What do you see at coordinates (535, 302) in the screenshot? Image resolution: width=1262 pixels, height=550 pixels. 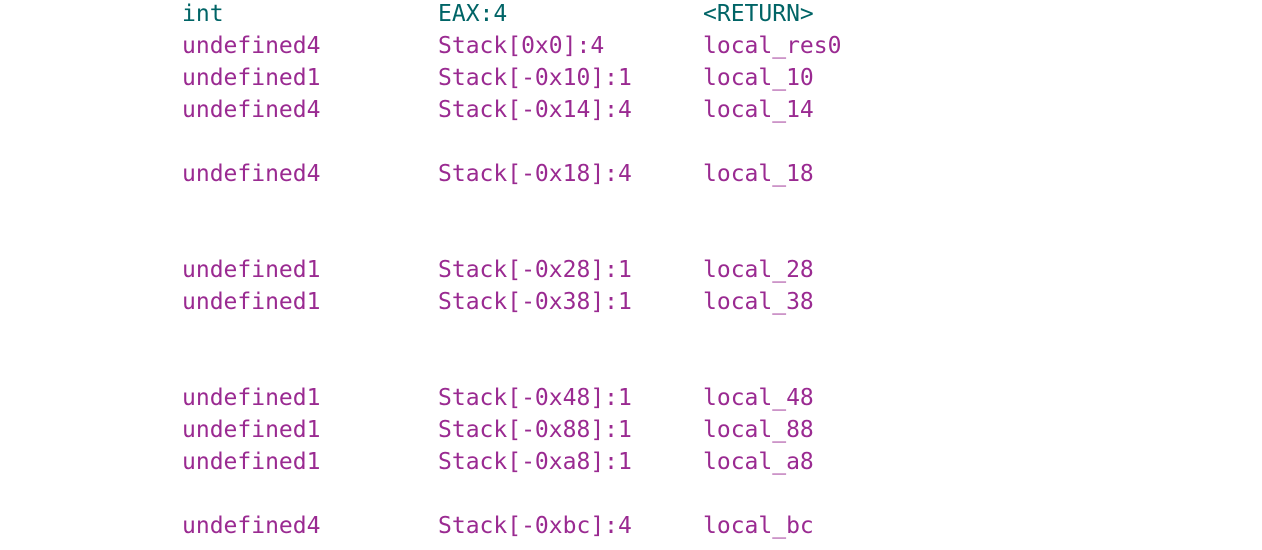 I see `variable-storage: Stack[-0x38]:1` at bounding box center [535, 302].